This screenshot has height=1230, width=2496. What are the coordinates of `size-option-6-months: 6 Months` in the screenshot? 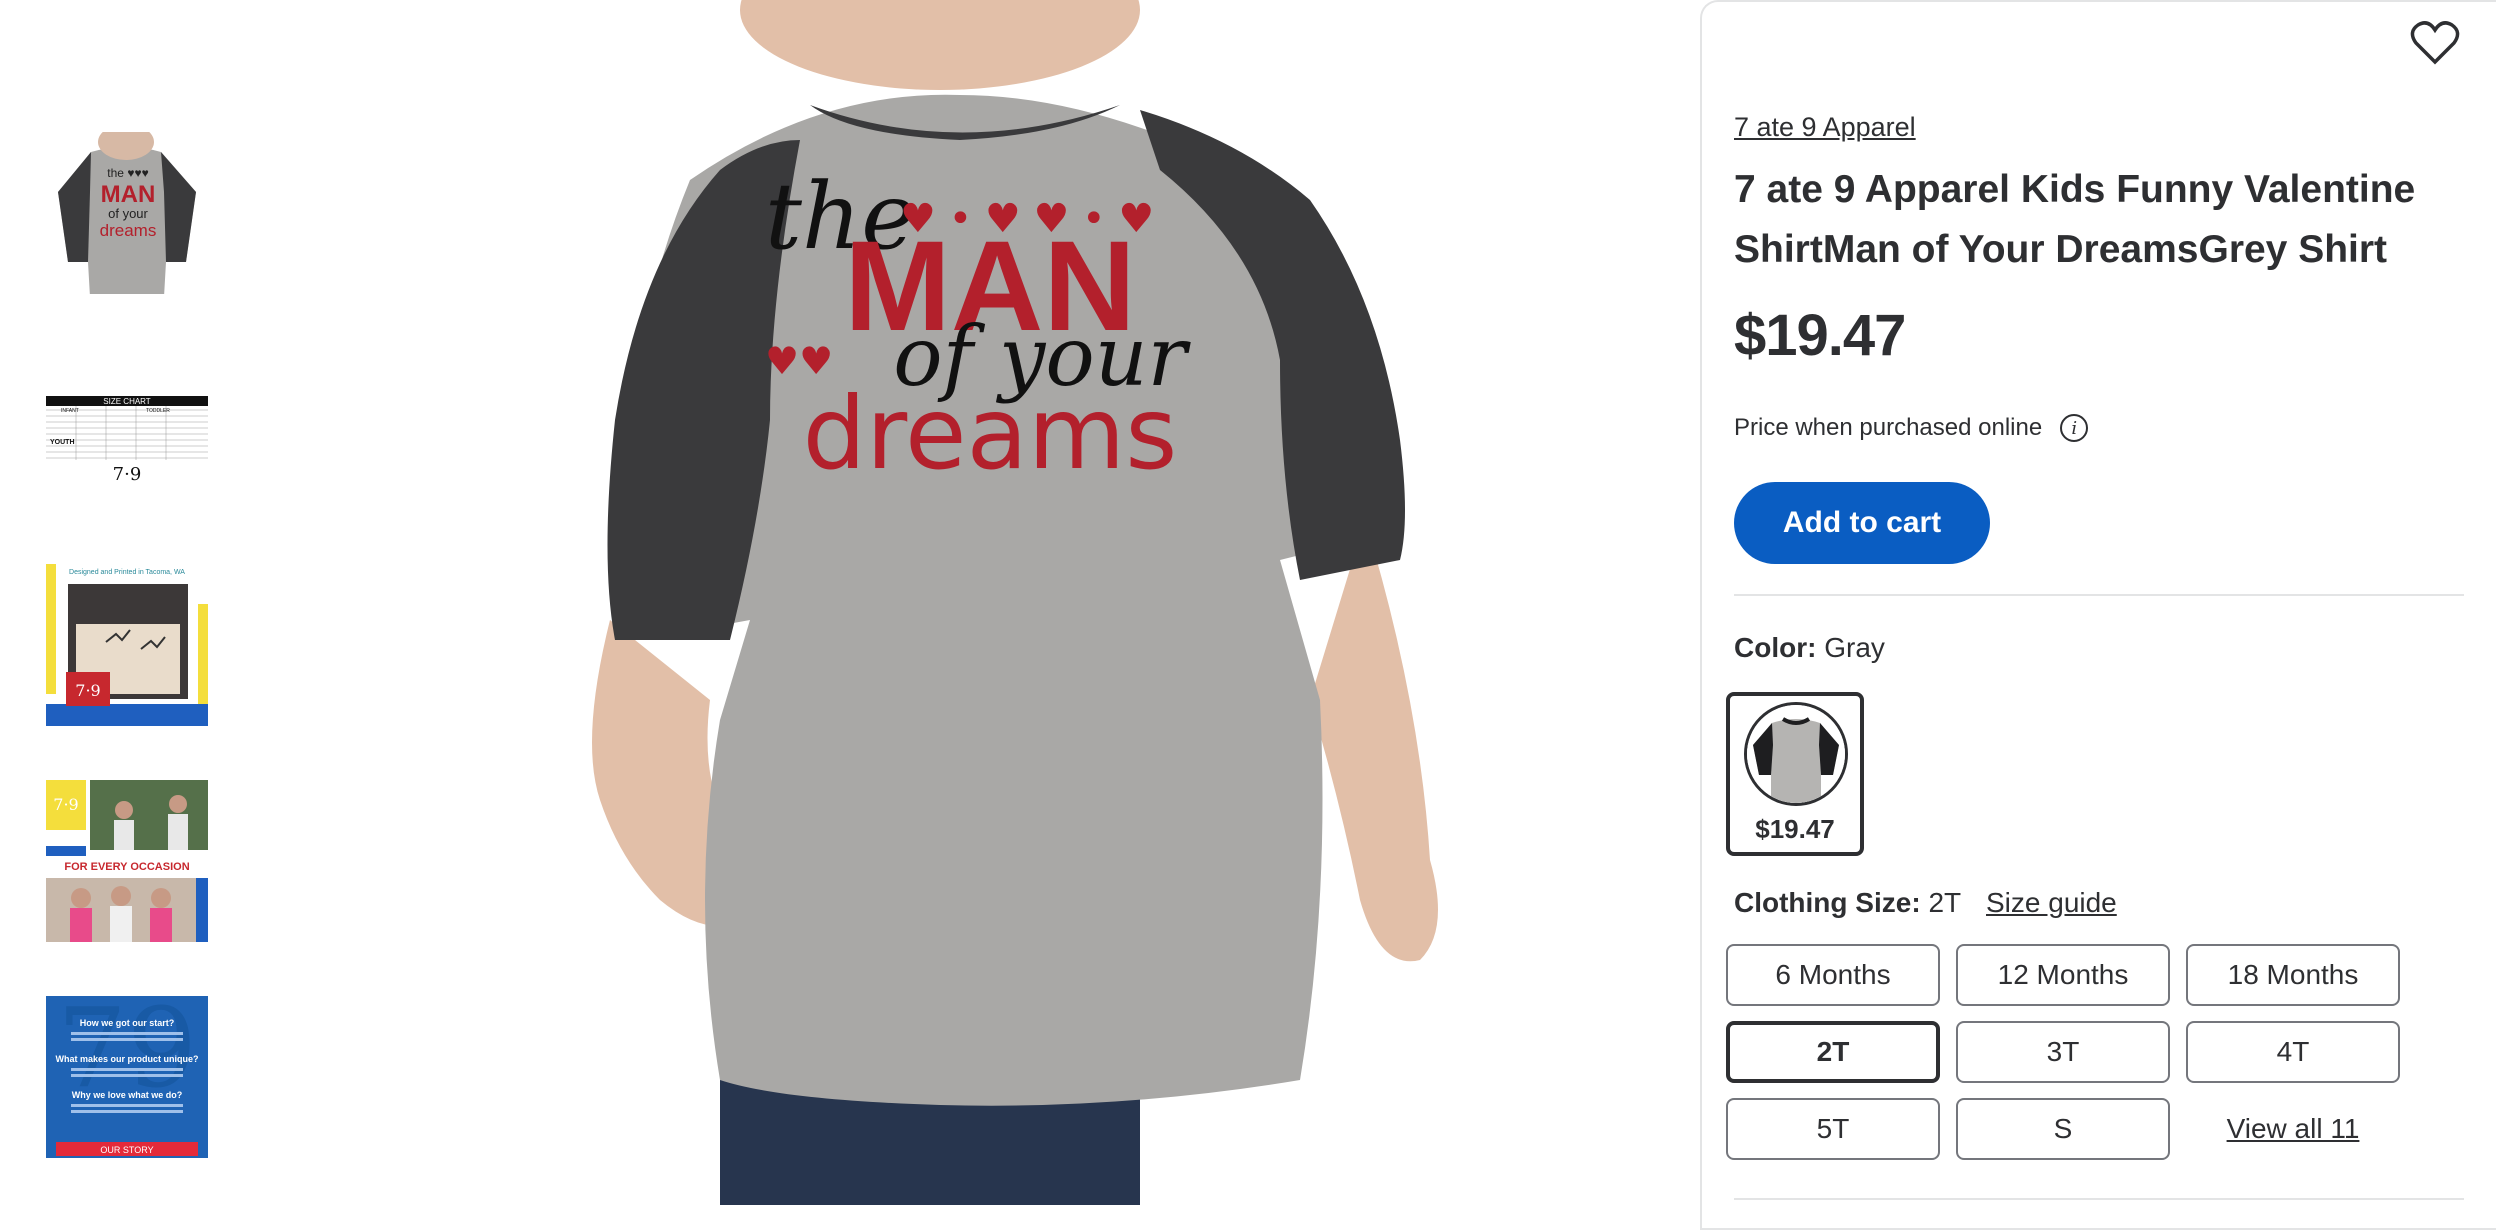 It's located at (1833, 975).